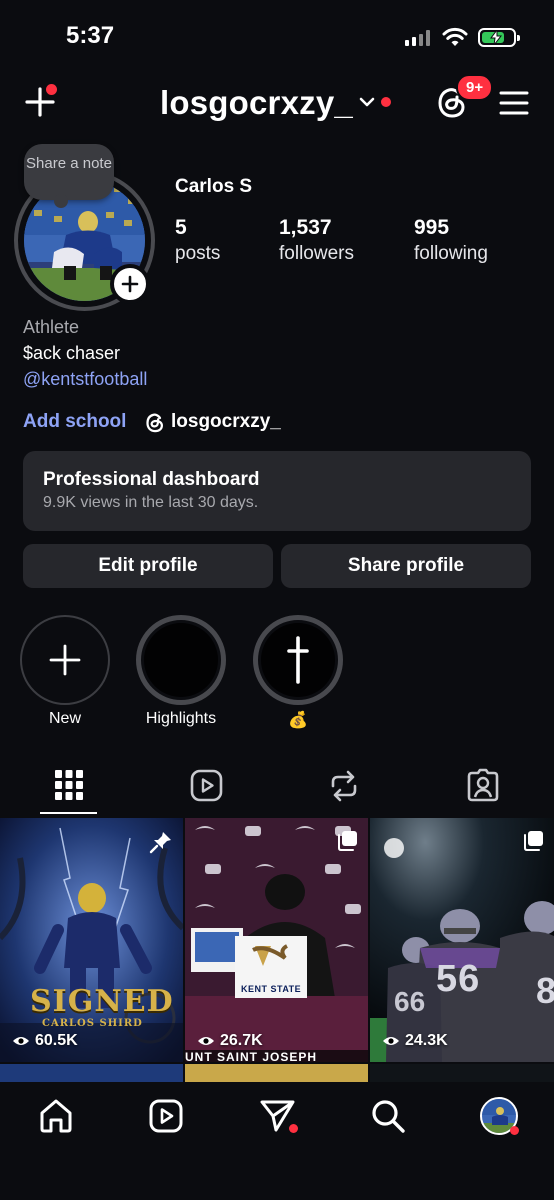  I want to click on account-notification-dot, so click(386, 102).